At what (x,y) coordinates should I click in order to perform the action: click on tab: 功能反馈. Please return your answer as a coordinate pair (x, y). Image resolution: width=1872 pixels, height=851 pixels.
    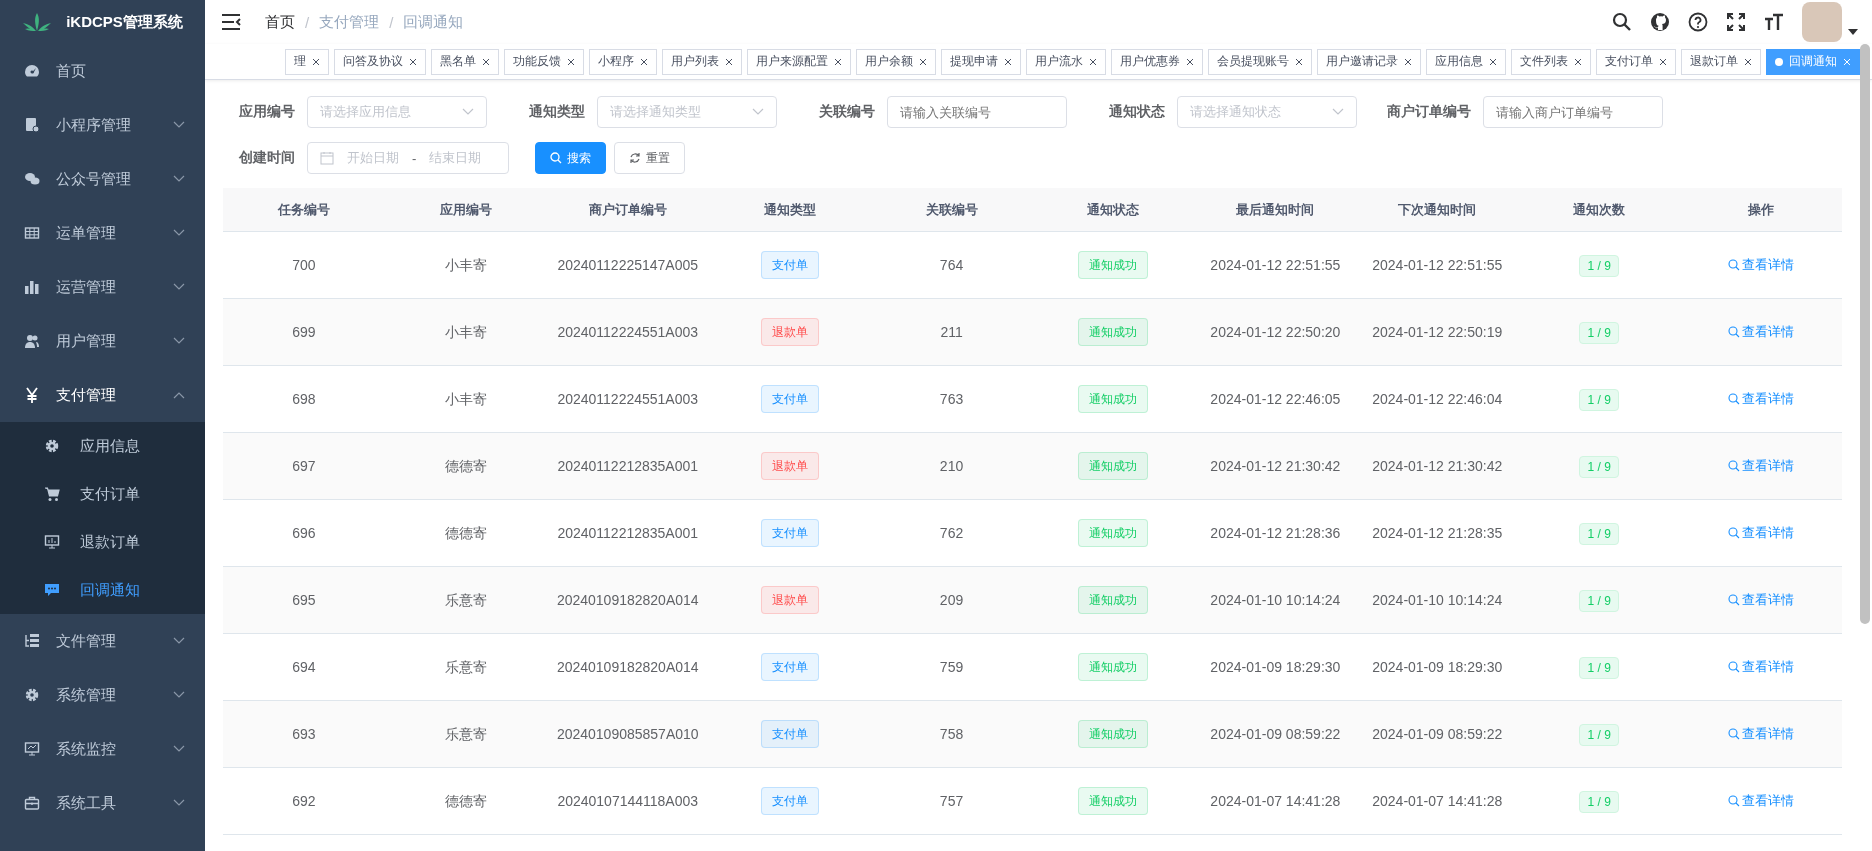
    Looking at the image, I should click on (544, 61).